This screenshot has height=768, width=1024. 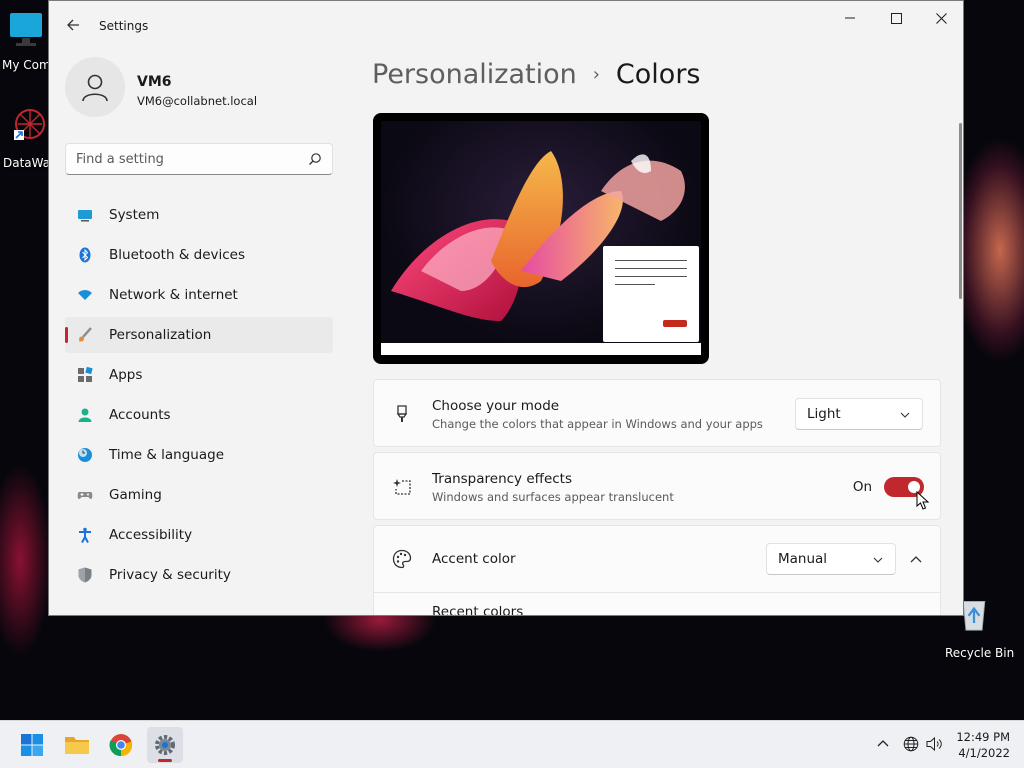 I want to click on search-icon, so click(x=315, y=159).